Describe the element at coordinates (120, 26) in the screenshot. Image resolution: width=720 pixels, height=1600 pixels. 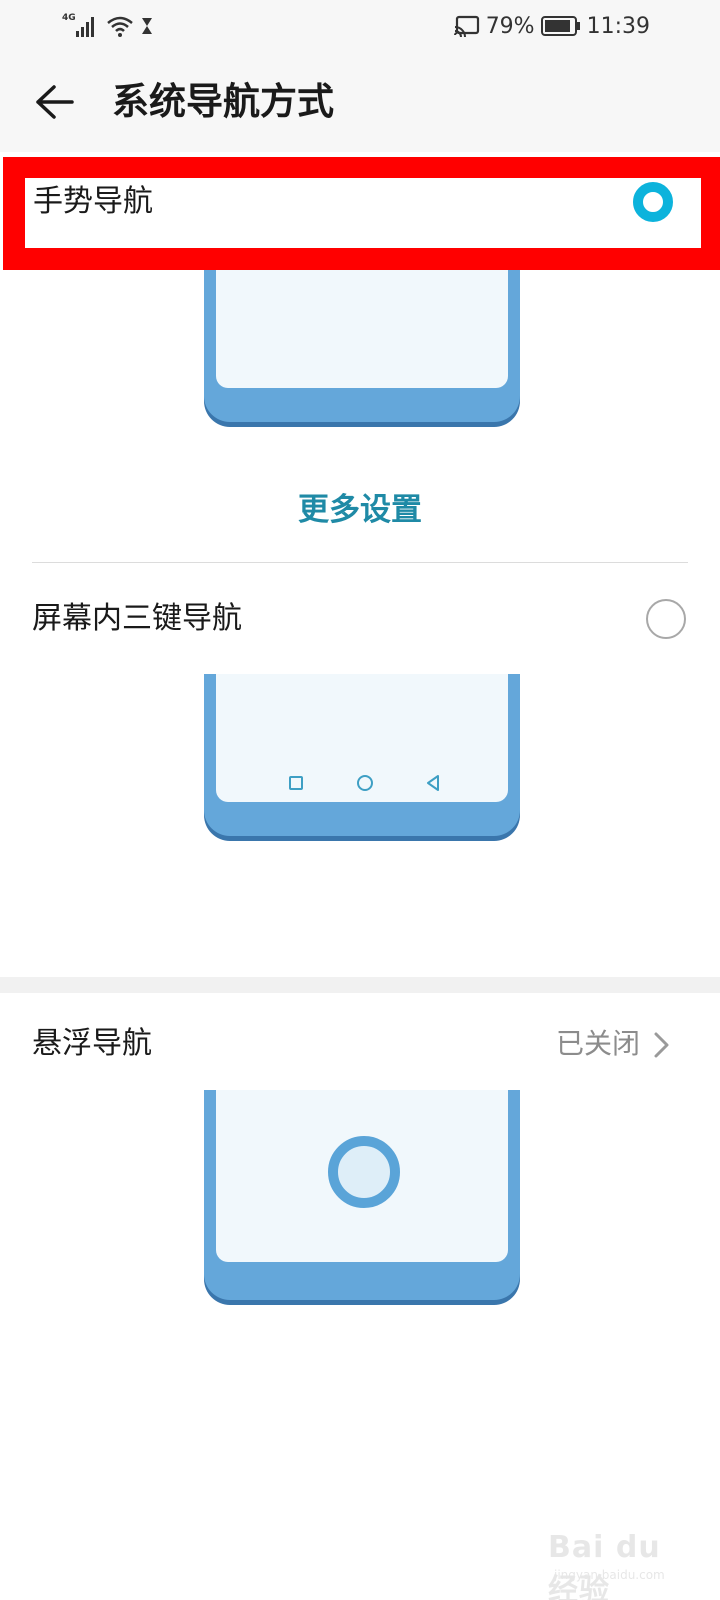
I see `wifi-icon` at that location.